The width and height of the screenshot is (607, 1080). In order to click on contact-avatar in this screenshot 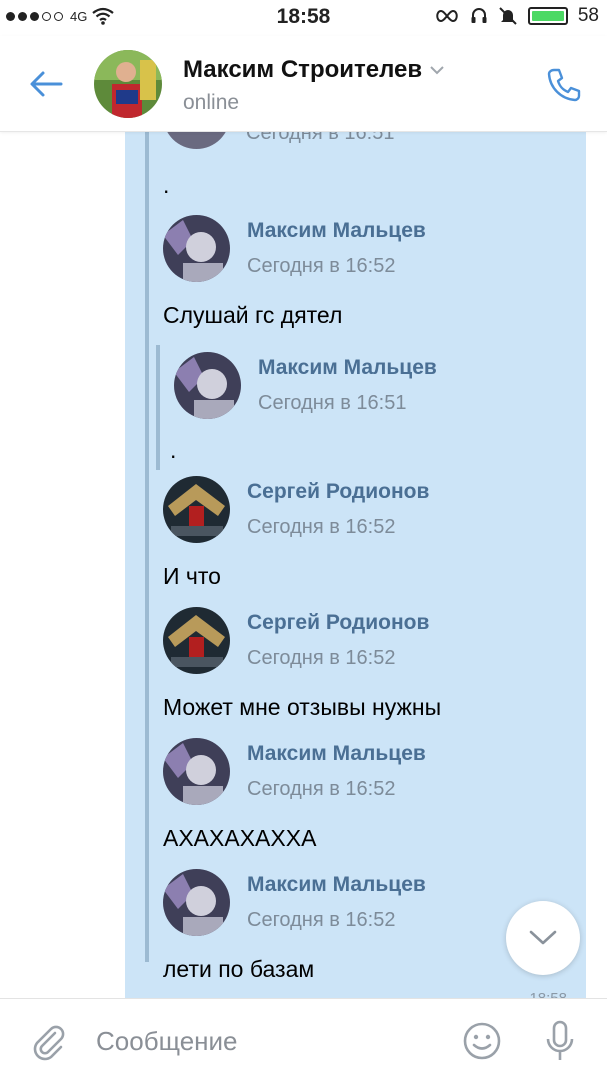, I will do `click(128, 84)`.